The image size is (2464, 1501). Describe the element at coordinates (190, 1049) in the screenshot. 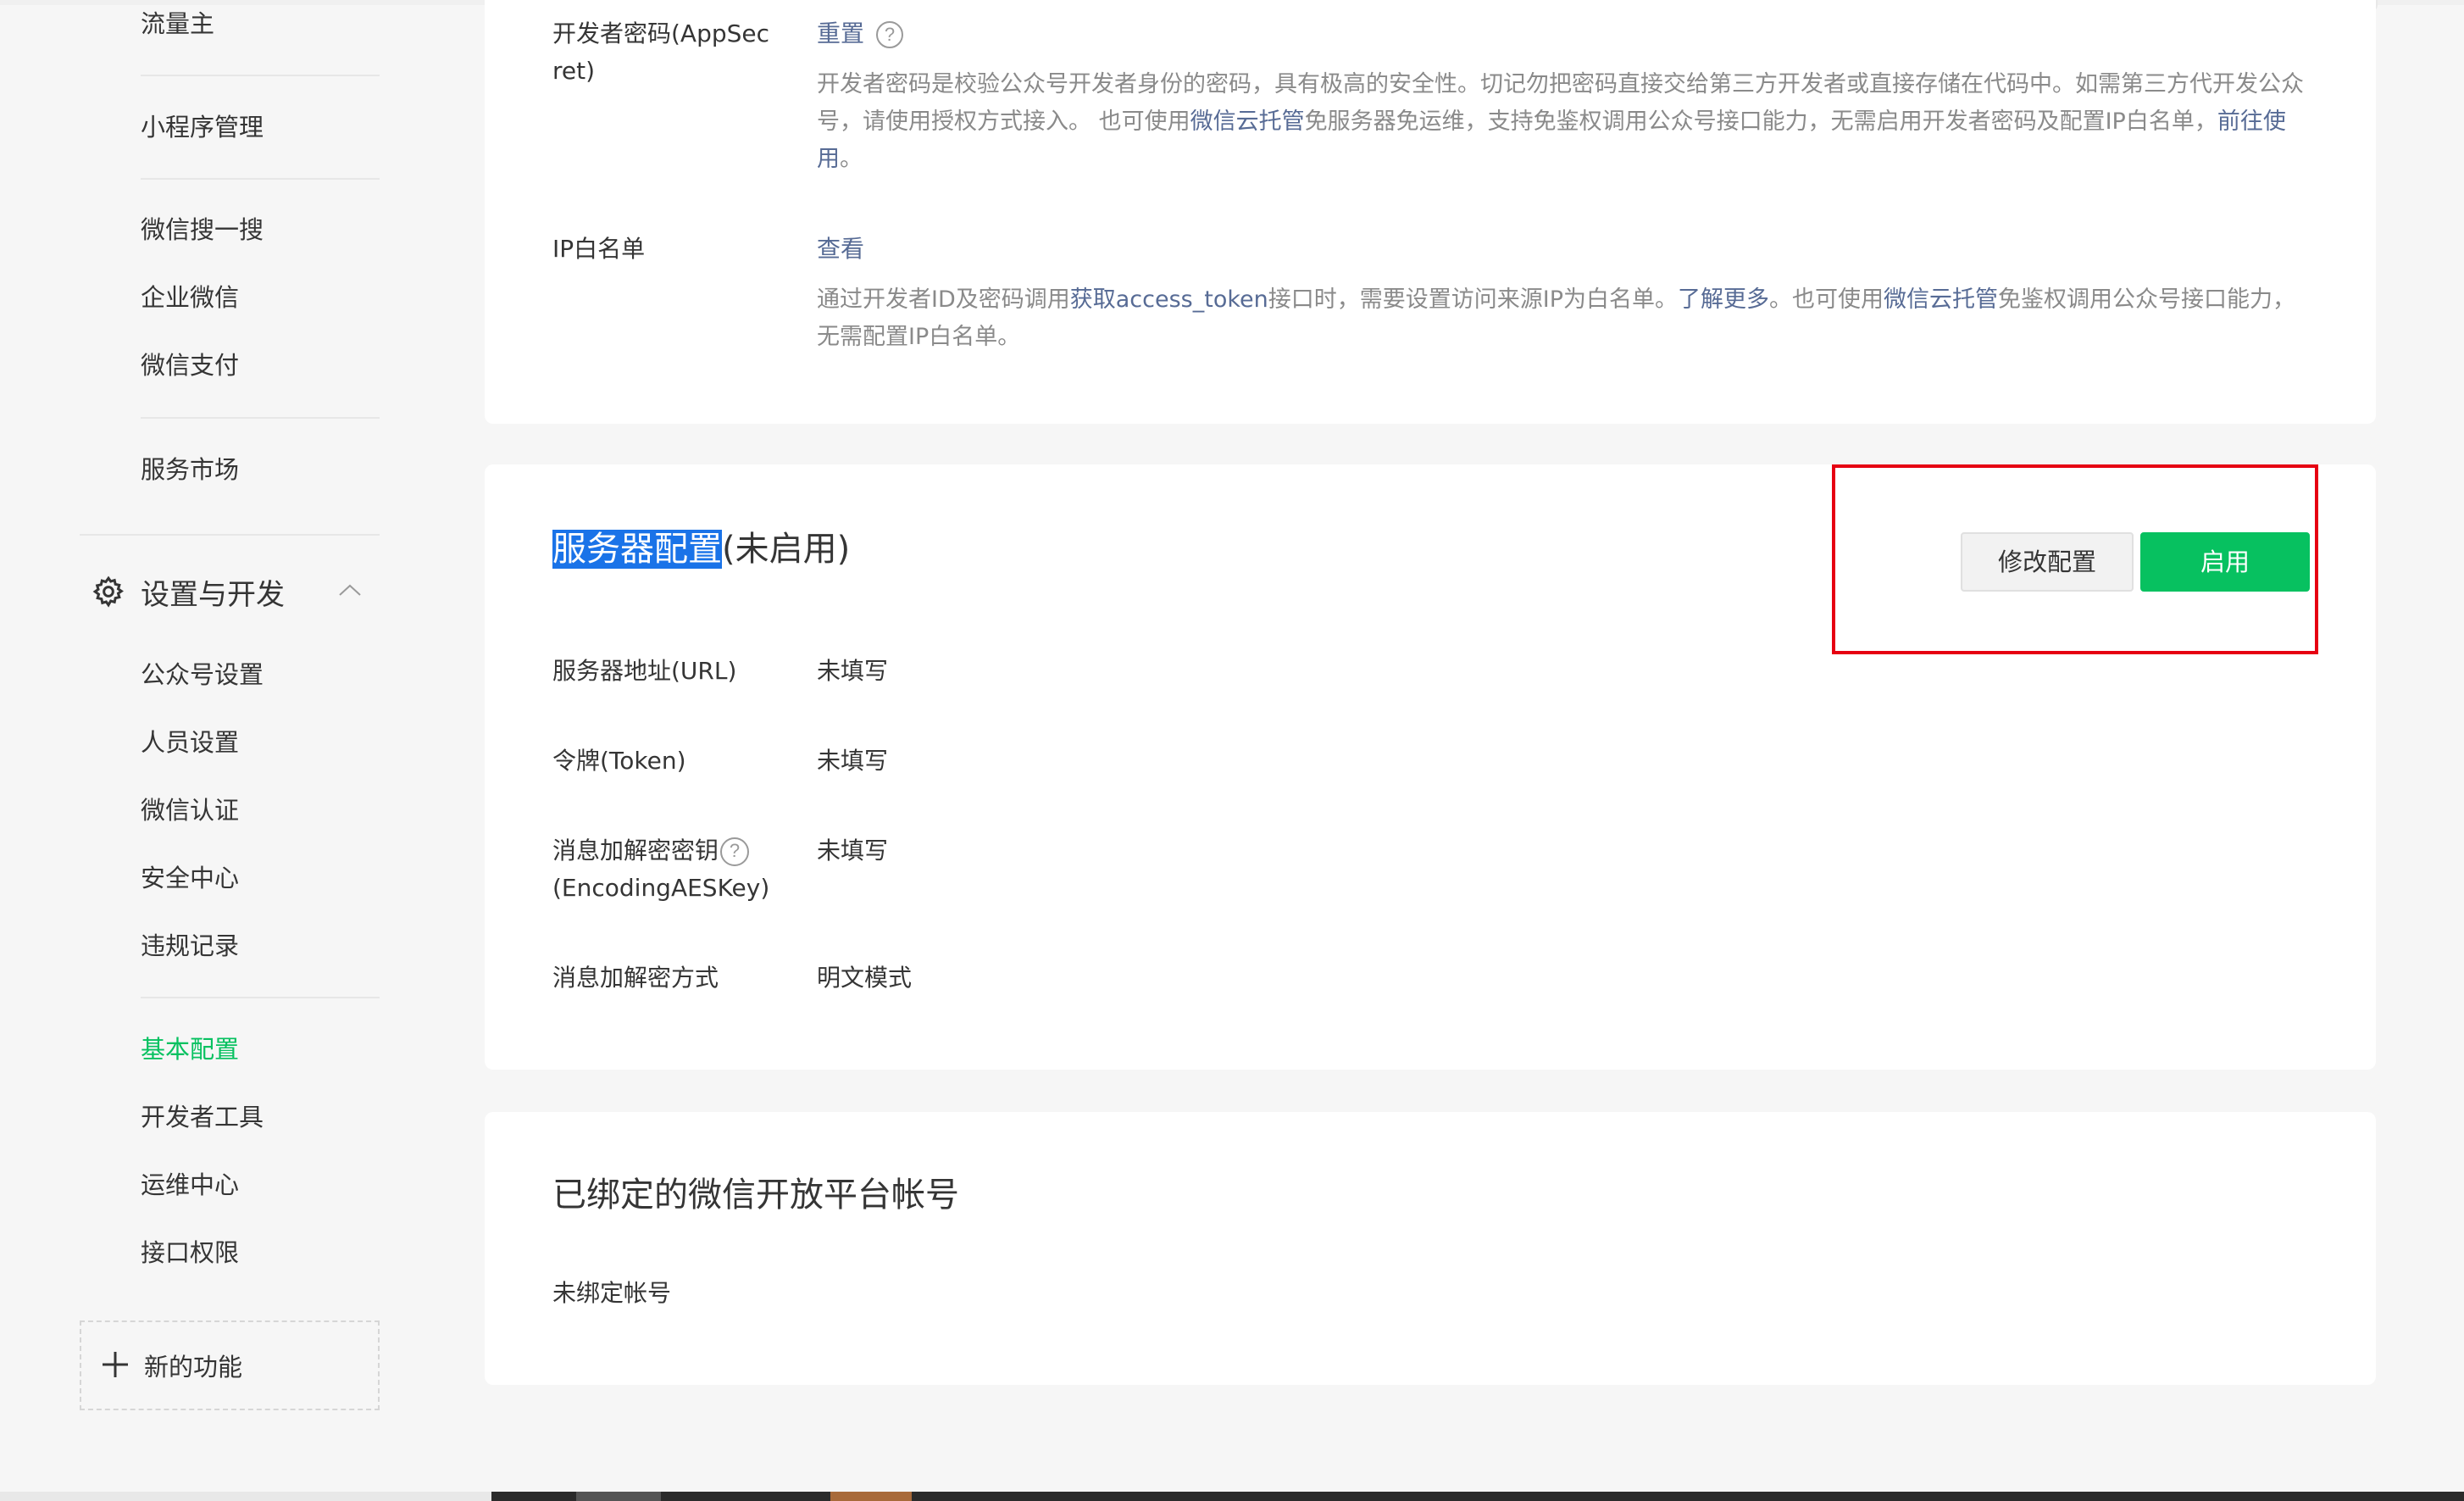

I see `sidebar-item-basic-config: 基本配置` at that location.